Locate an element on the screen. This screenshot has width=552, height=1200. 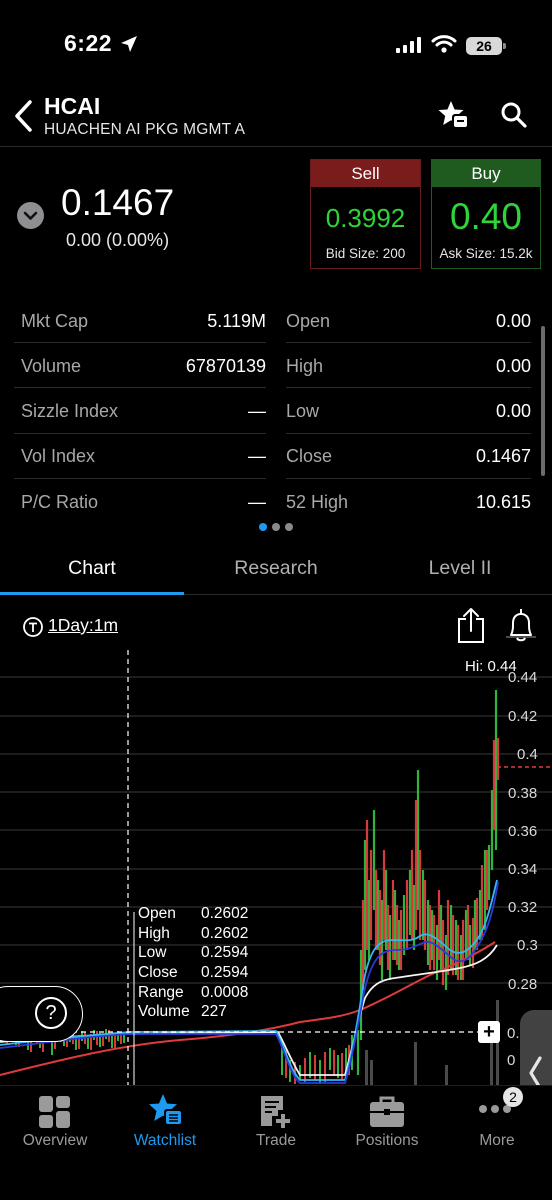
tooltip-value-low: 0.2594 is located at coordinates (225, 952).